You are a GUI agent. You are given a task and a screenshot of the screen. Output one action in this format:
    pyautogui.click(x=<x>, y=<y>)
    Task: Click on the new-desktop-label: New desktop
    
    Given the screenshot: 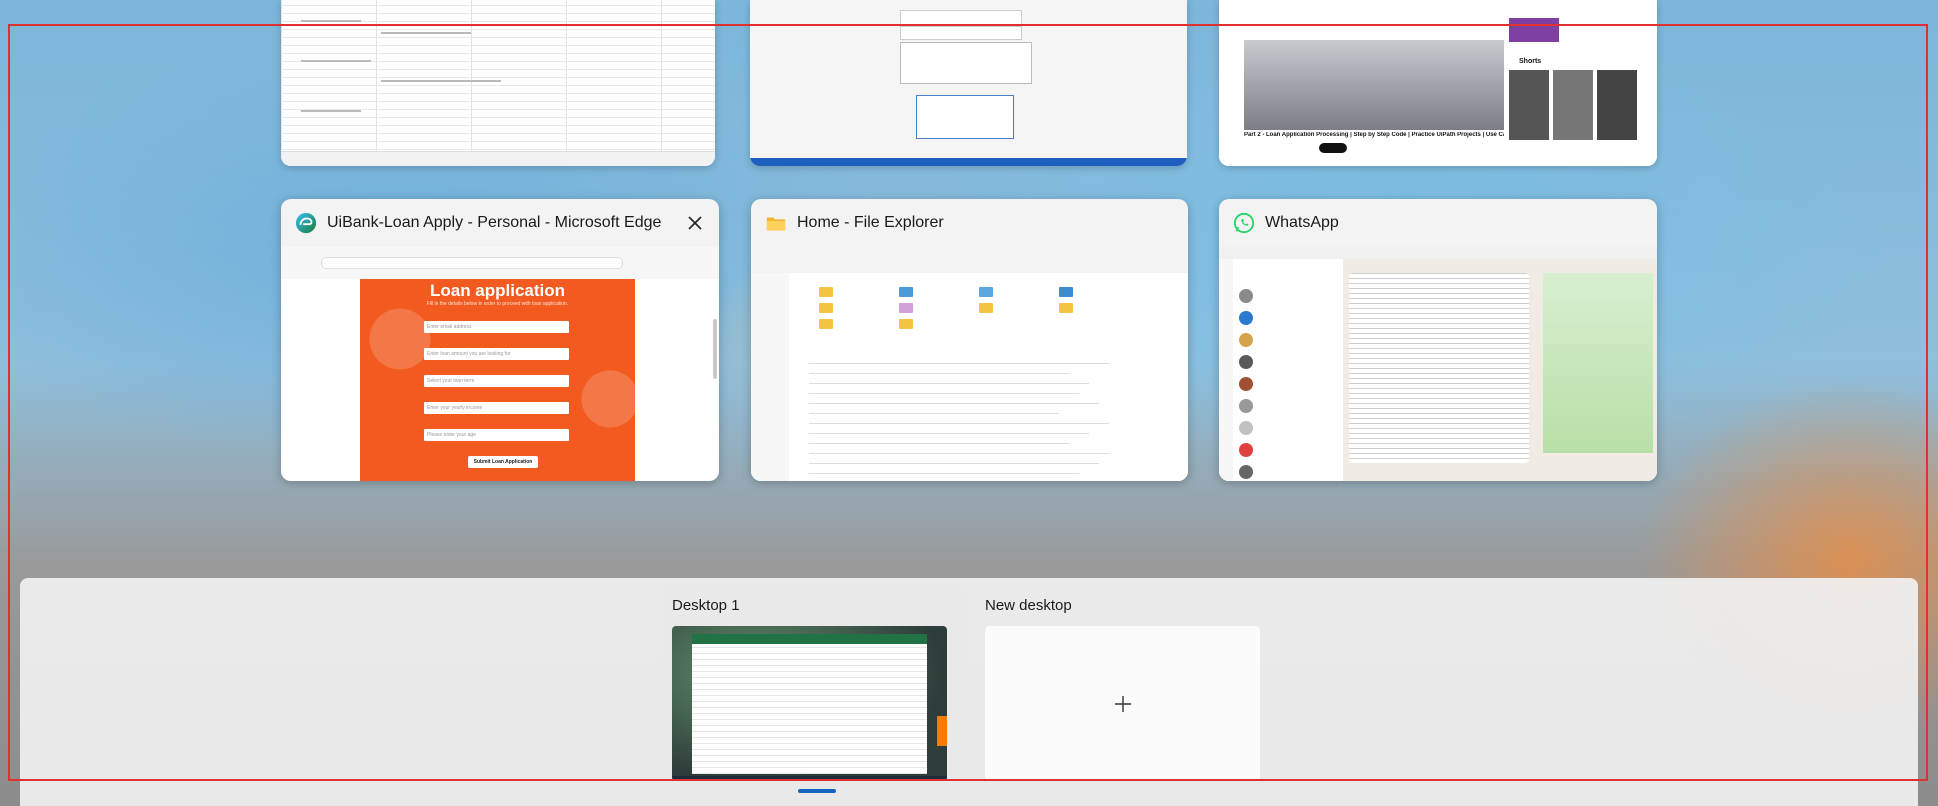 What is the action you would take?
    pyautogui.click(x=1028, y=605)
    